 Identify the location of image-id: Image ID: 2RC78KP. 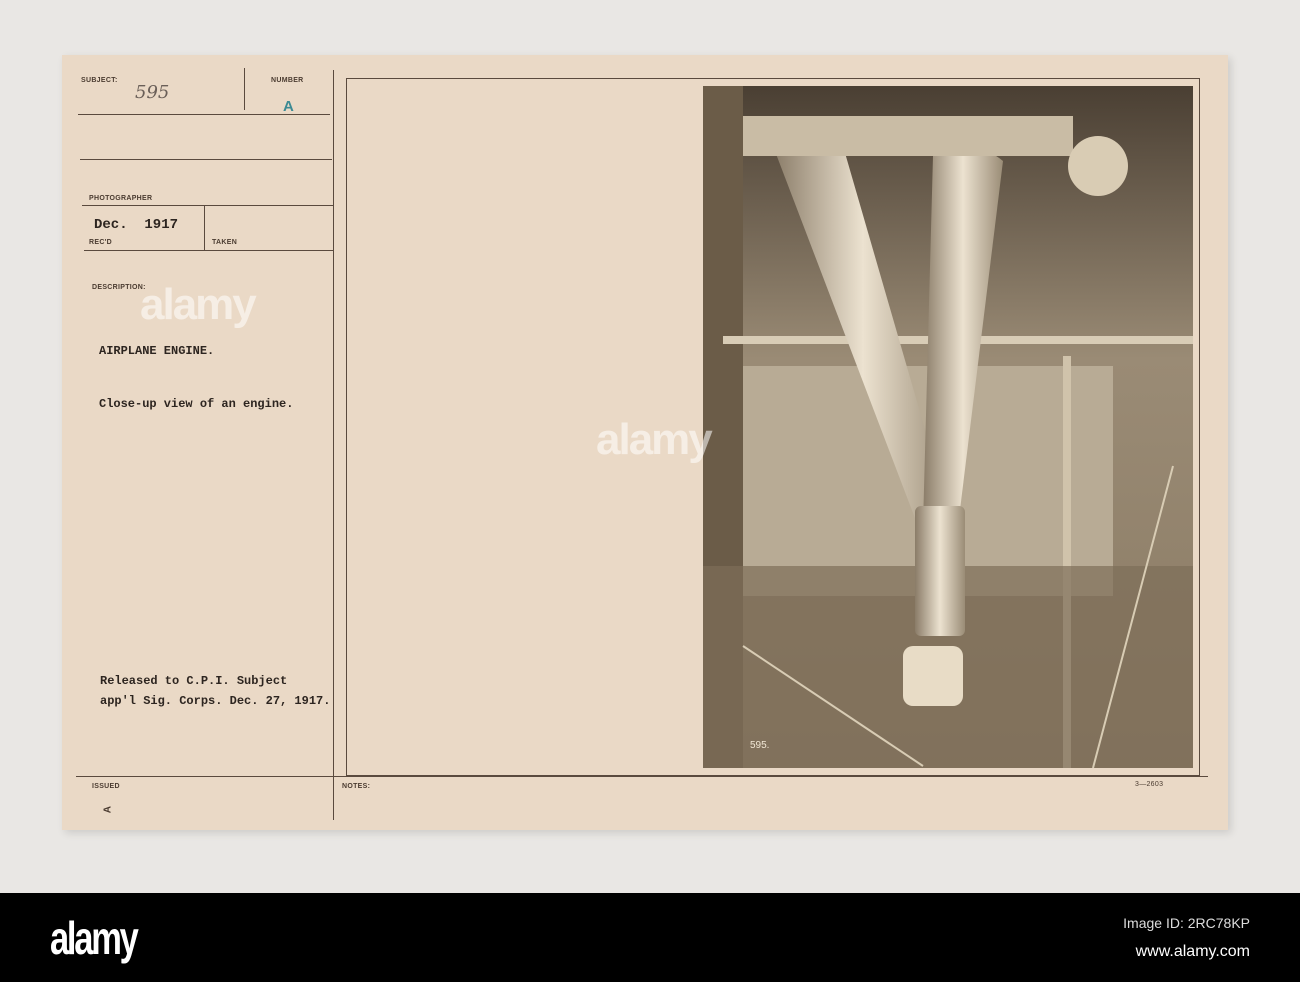
(1186, 923).